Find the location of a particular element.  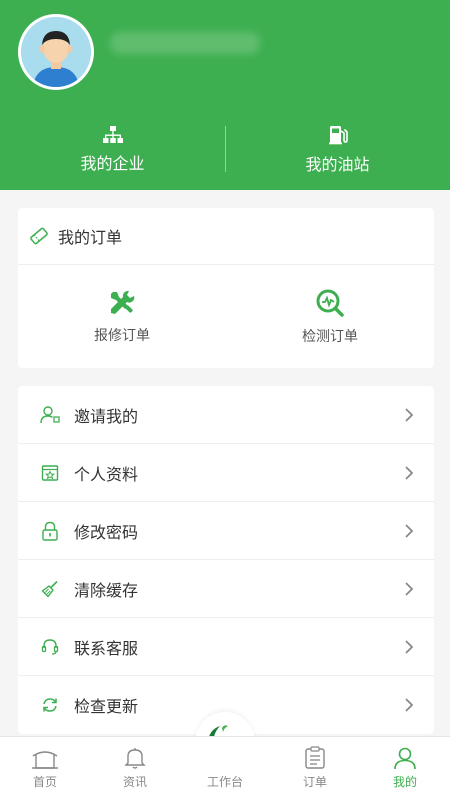

tab-orders: 订单 is located at coordinates (315, 768).